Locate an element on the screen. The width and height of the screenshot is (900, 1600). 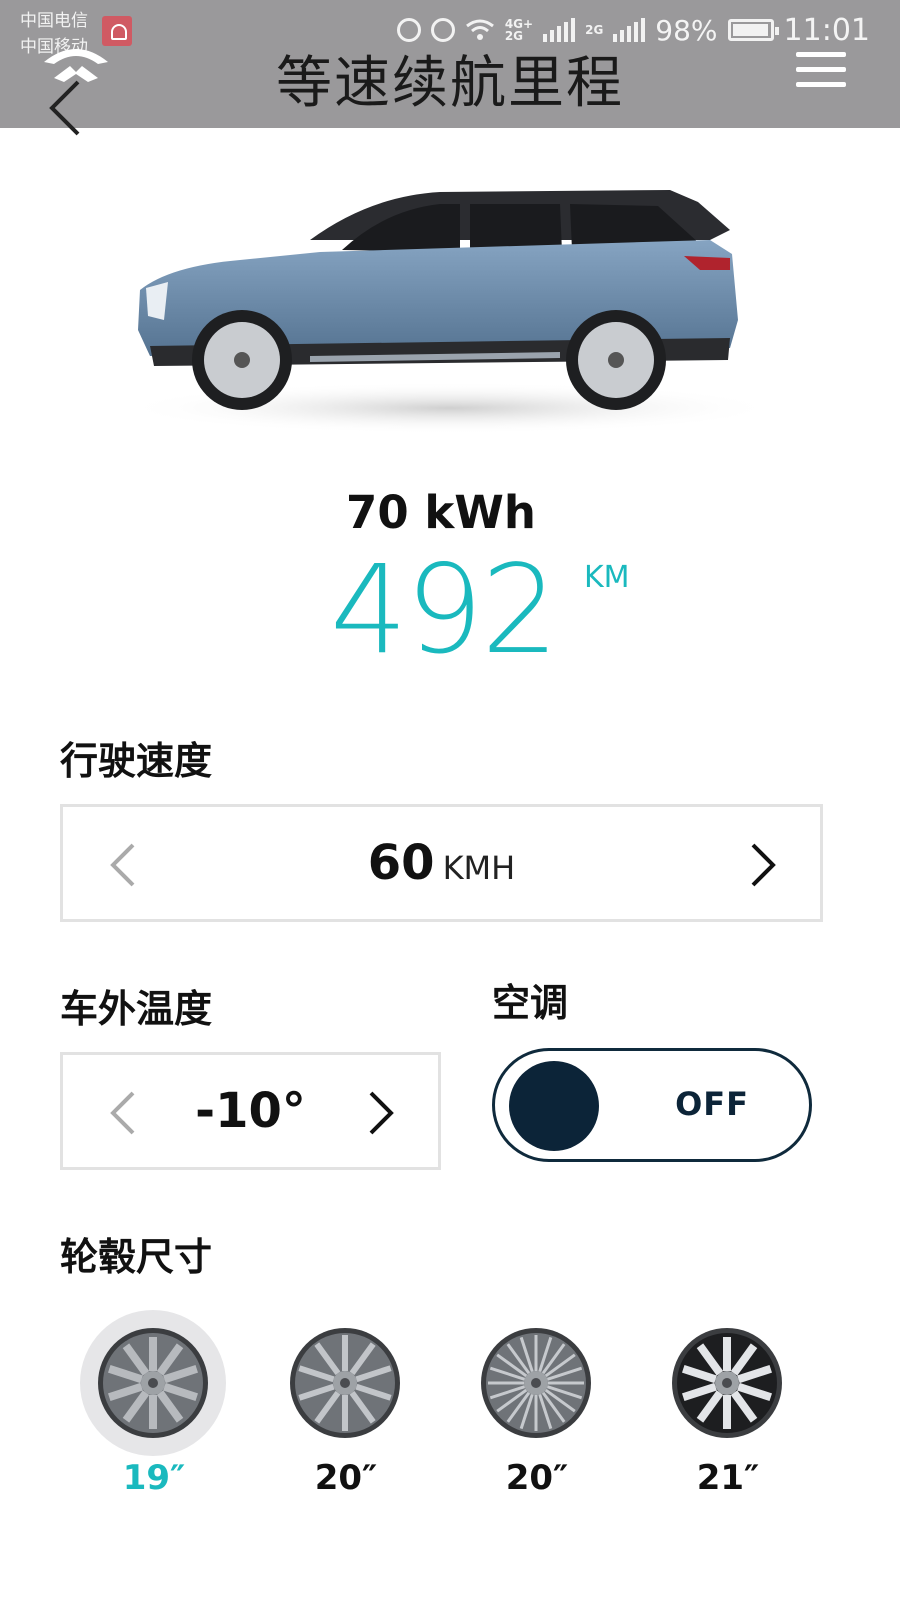
range-unit: KM is located at coordinates (607, 577).